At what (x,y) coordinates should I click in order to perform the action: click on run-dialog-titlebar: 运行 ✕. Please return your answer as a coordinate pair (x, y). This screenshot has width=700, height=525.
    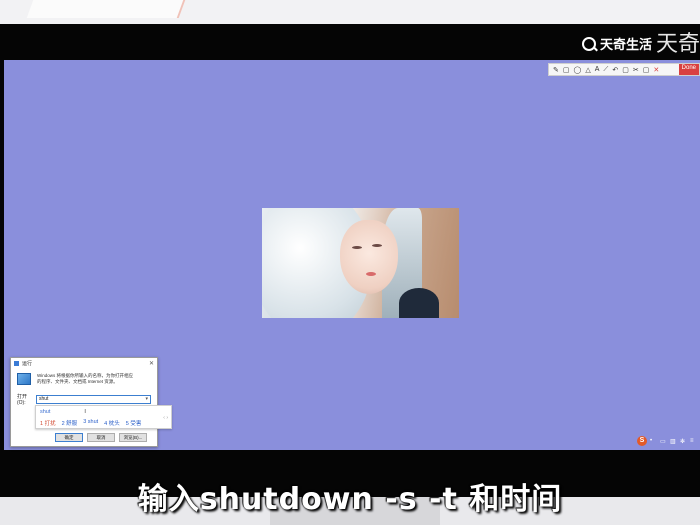
    Looking at the image, I should click on (84, 363).